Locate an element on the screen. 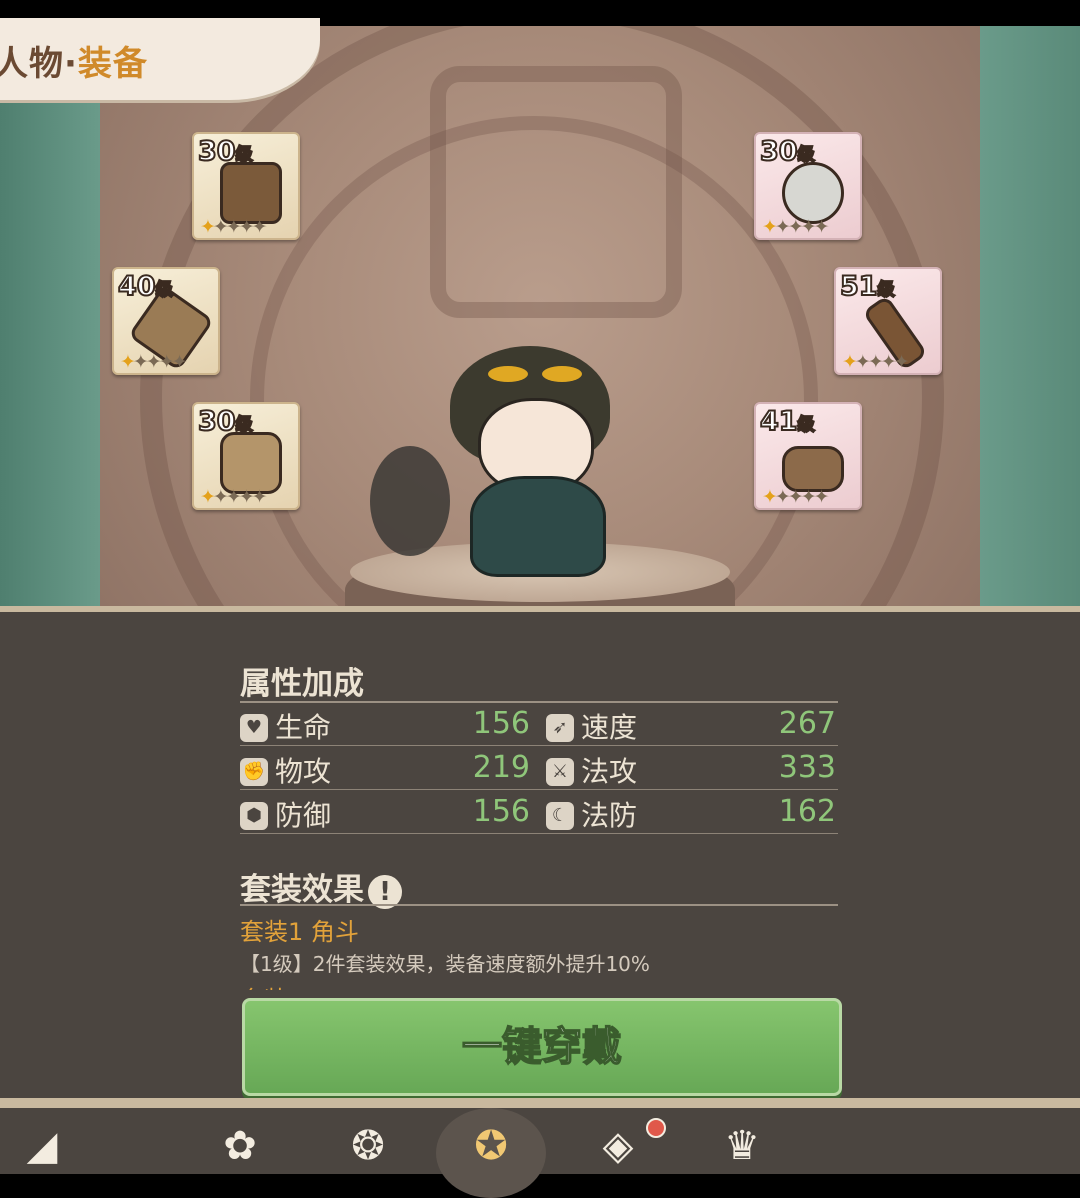 The height and width of the screenshot is (1198, 1080). hero-helmet-horn-left is located at coordinates (508, 374).